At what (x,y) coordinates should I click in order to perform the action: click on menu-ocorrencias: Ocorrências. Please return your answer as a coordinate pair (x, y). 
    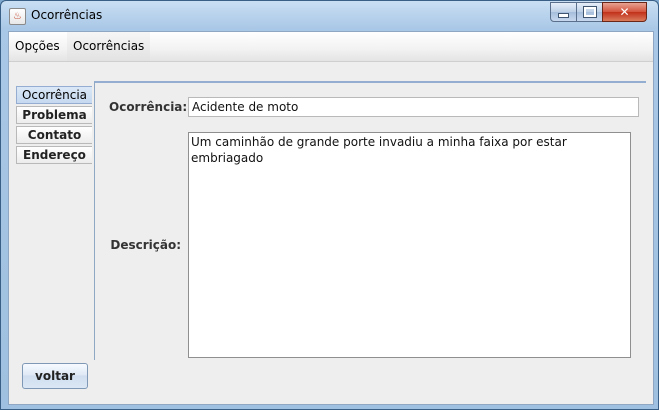
    Looking at the image, I should click on (109, 46).